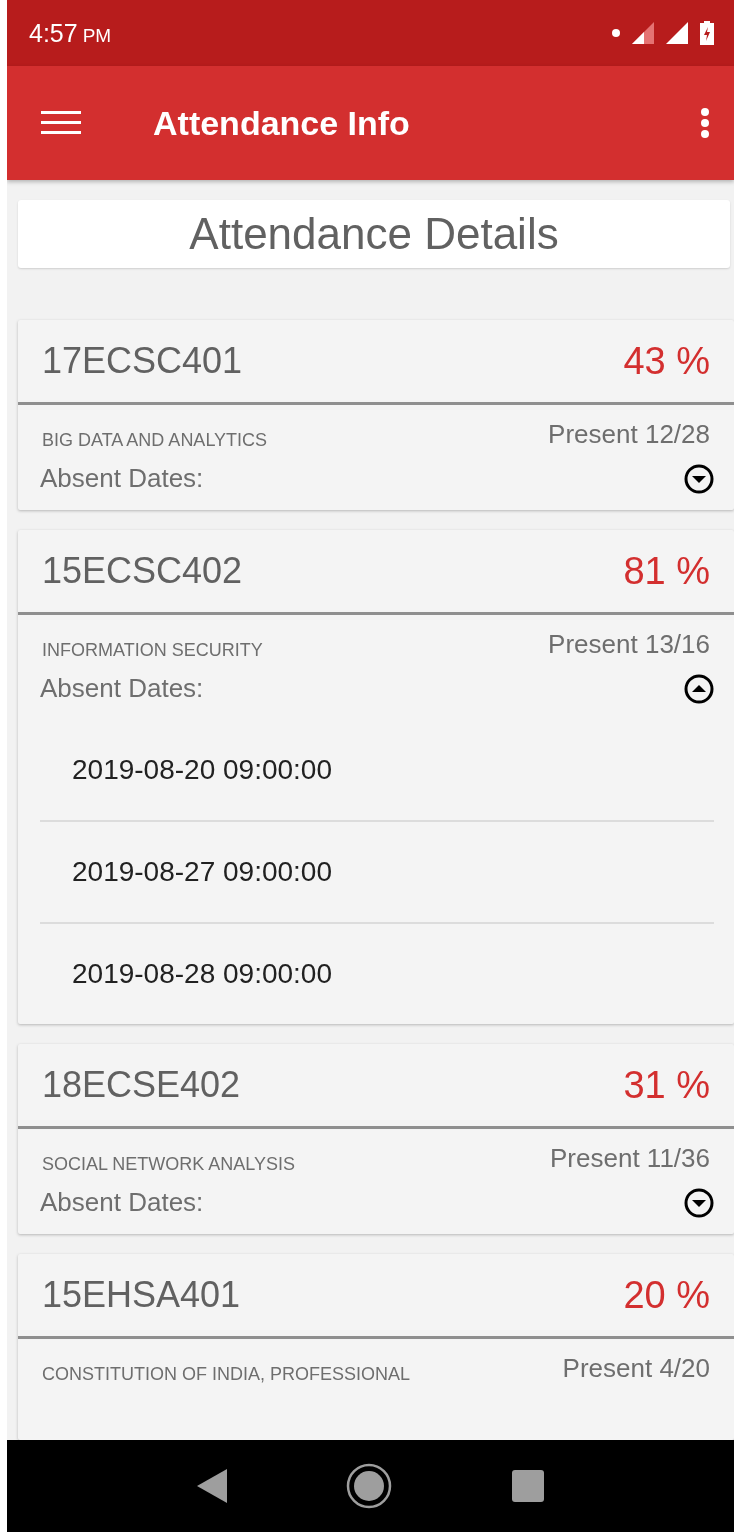 The width and height of the screenshot is (734, 1532). I want to click on attendance-percent: 81 %, so click(666, 571).